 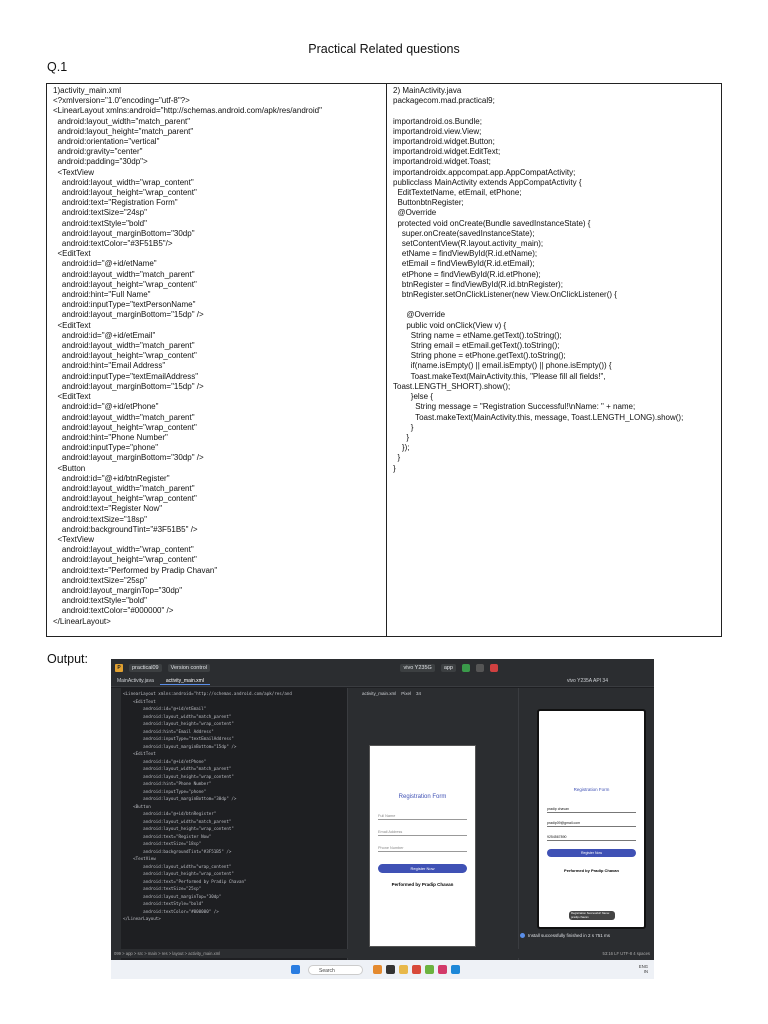 What do you see at coordinates (587, 681) in the screenshot?
I see `tab-emulator: vivo Y235A API 34` at bounding box center [587, 681].